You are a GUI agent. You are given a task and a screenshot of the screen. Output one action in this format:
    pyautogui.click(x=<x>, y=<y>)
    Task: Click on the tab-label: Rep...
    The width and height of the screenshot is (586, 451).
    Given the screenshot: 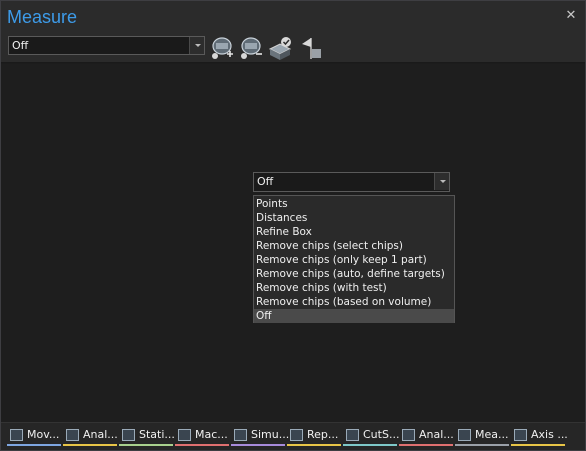 What is the action you would take?
    pyautogui.click(x=323, y=434)
    